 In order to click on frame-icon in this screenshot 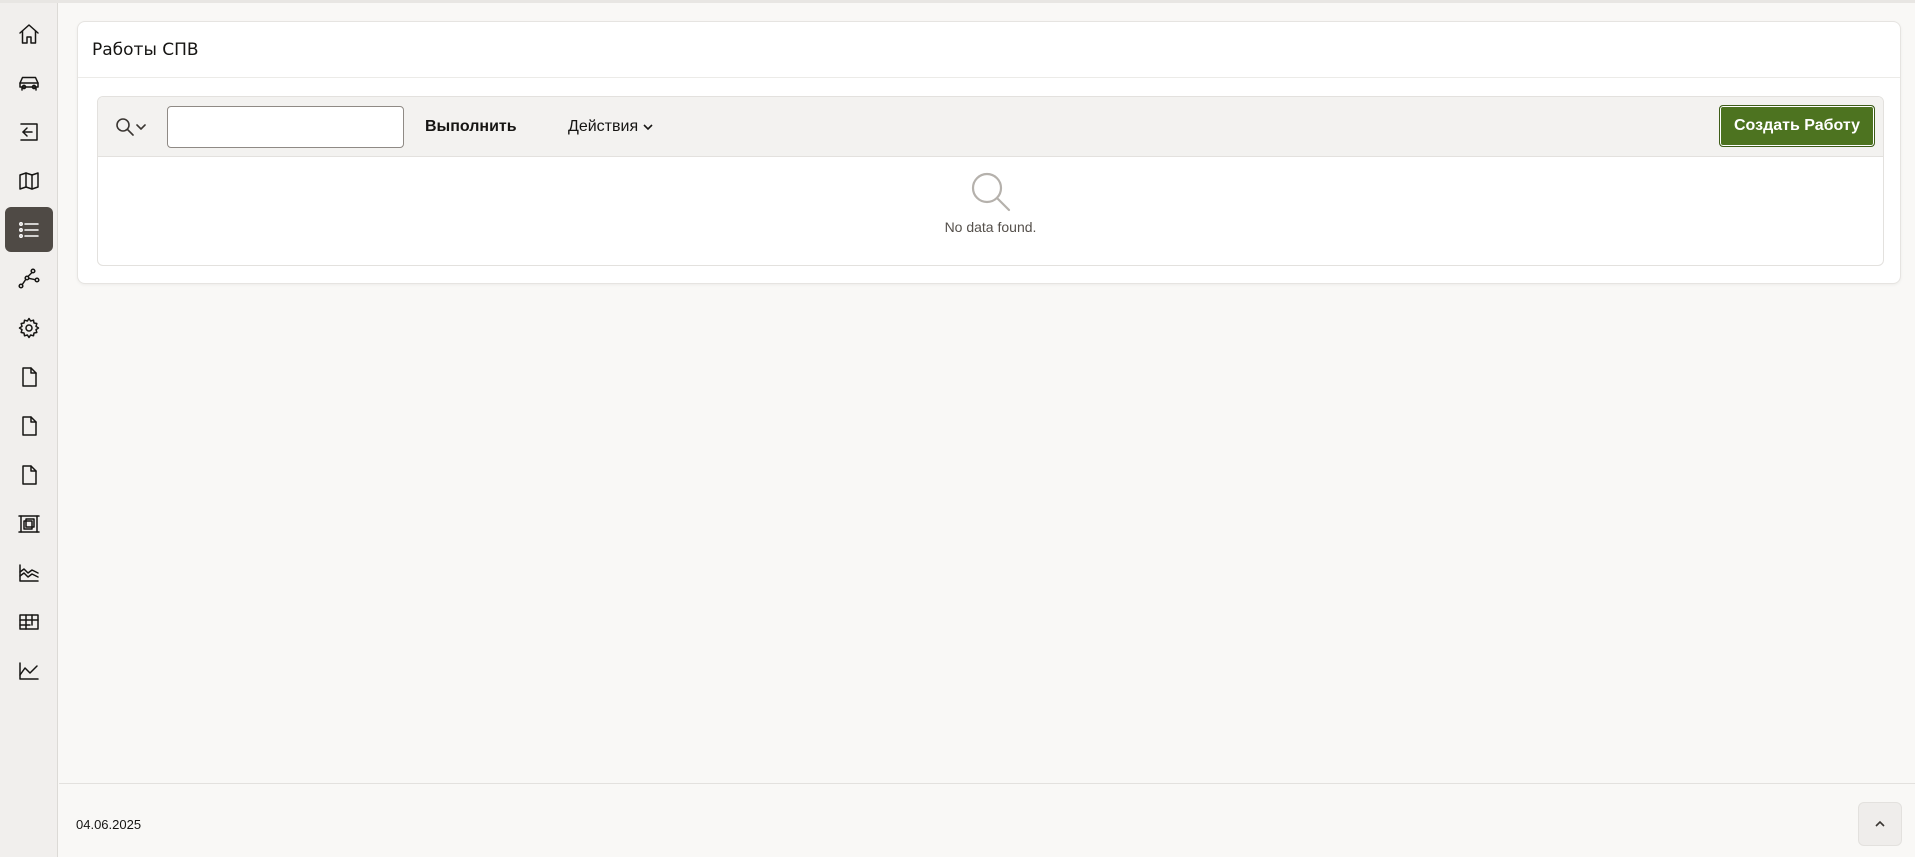, I will do `click(29, 523)`.